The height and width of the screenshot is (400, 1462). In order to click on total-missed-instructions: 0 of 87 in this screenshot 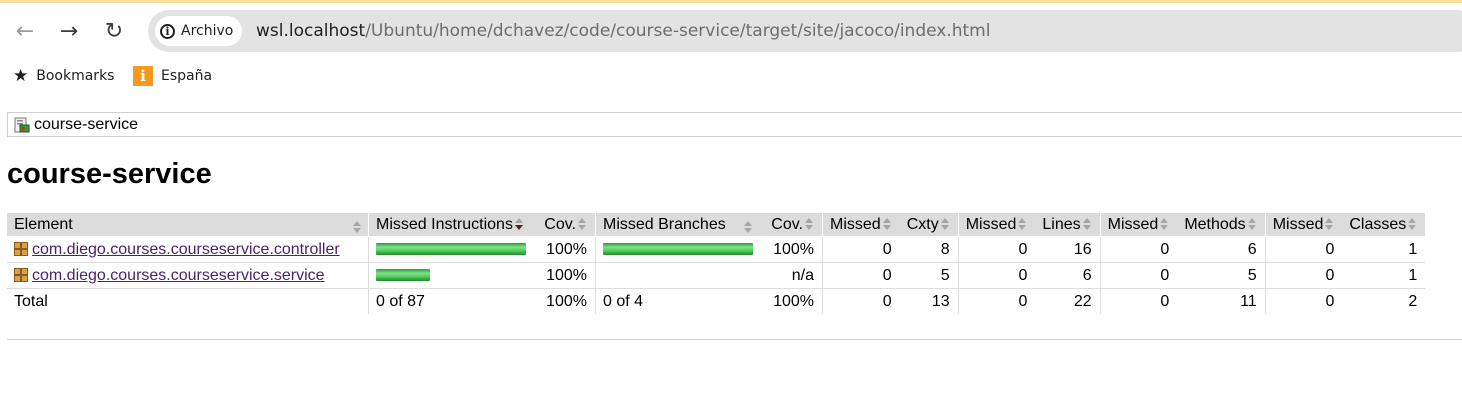, I will do `click(448, 301)`.